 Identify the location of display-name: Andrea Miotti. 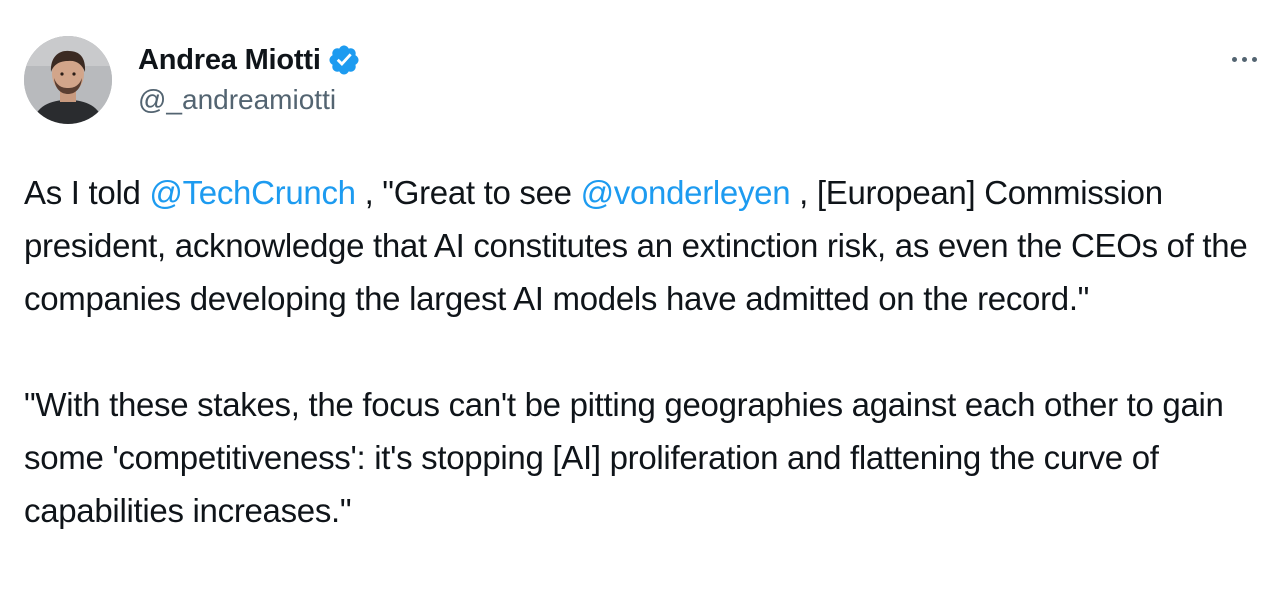
(229, 60).